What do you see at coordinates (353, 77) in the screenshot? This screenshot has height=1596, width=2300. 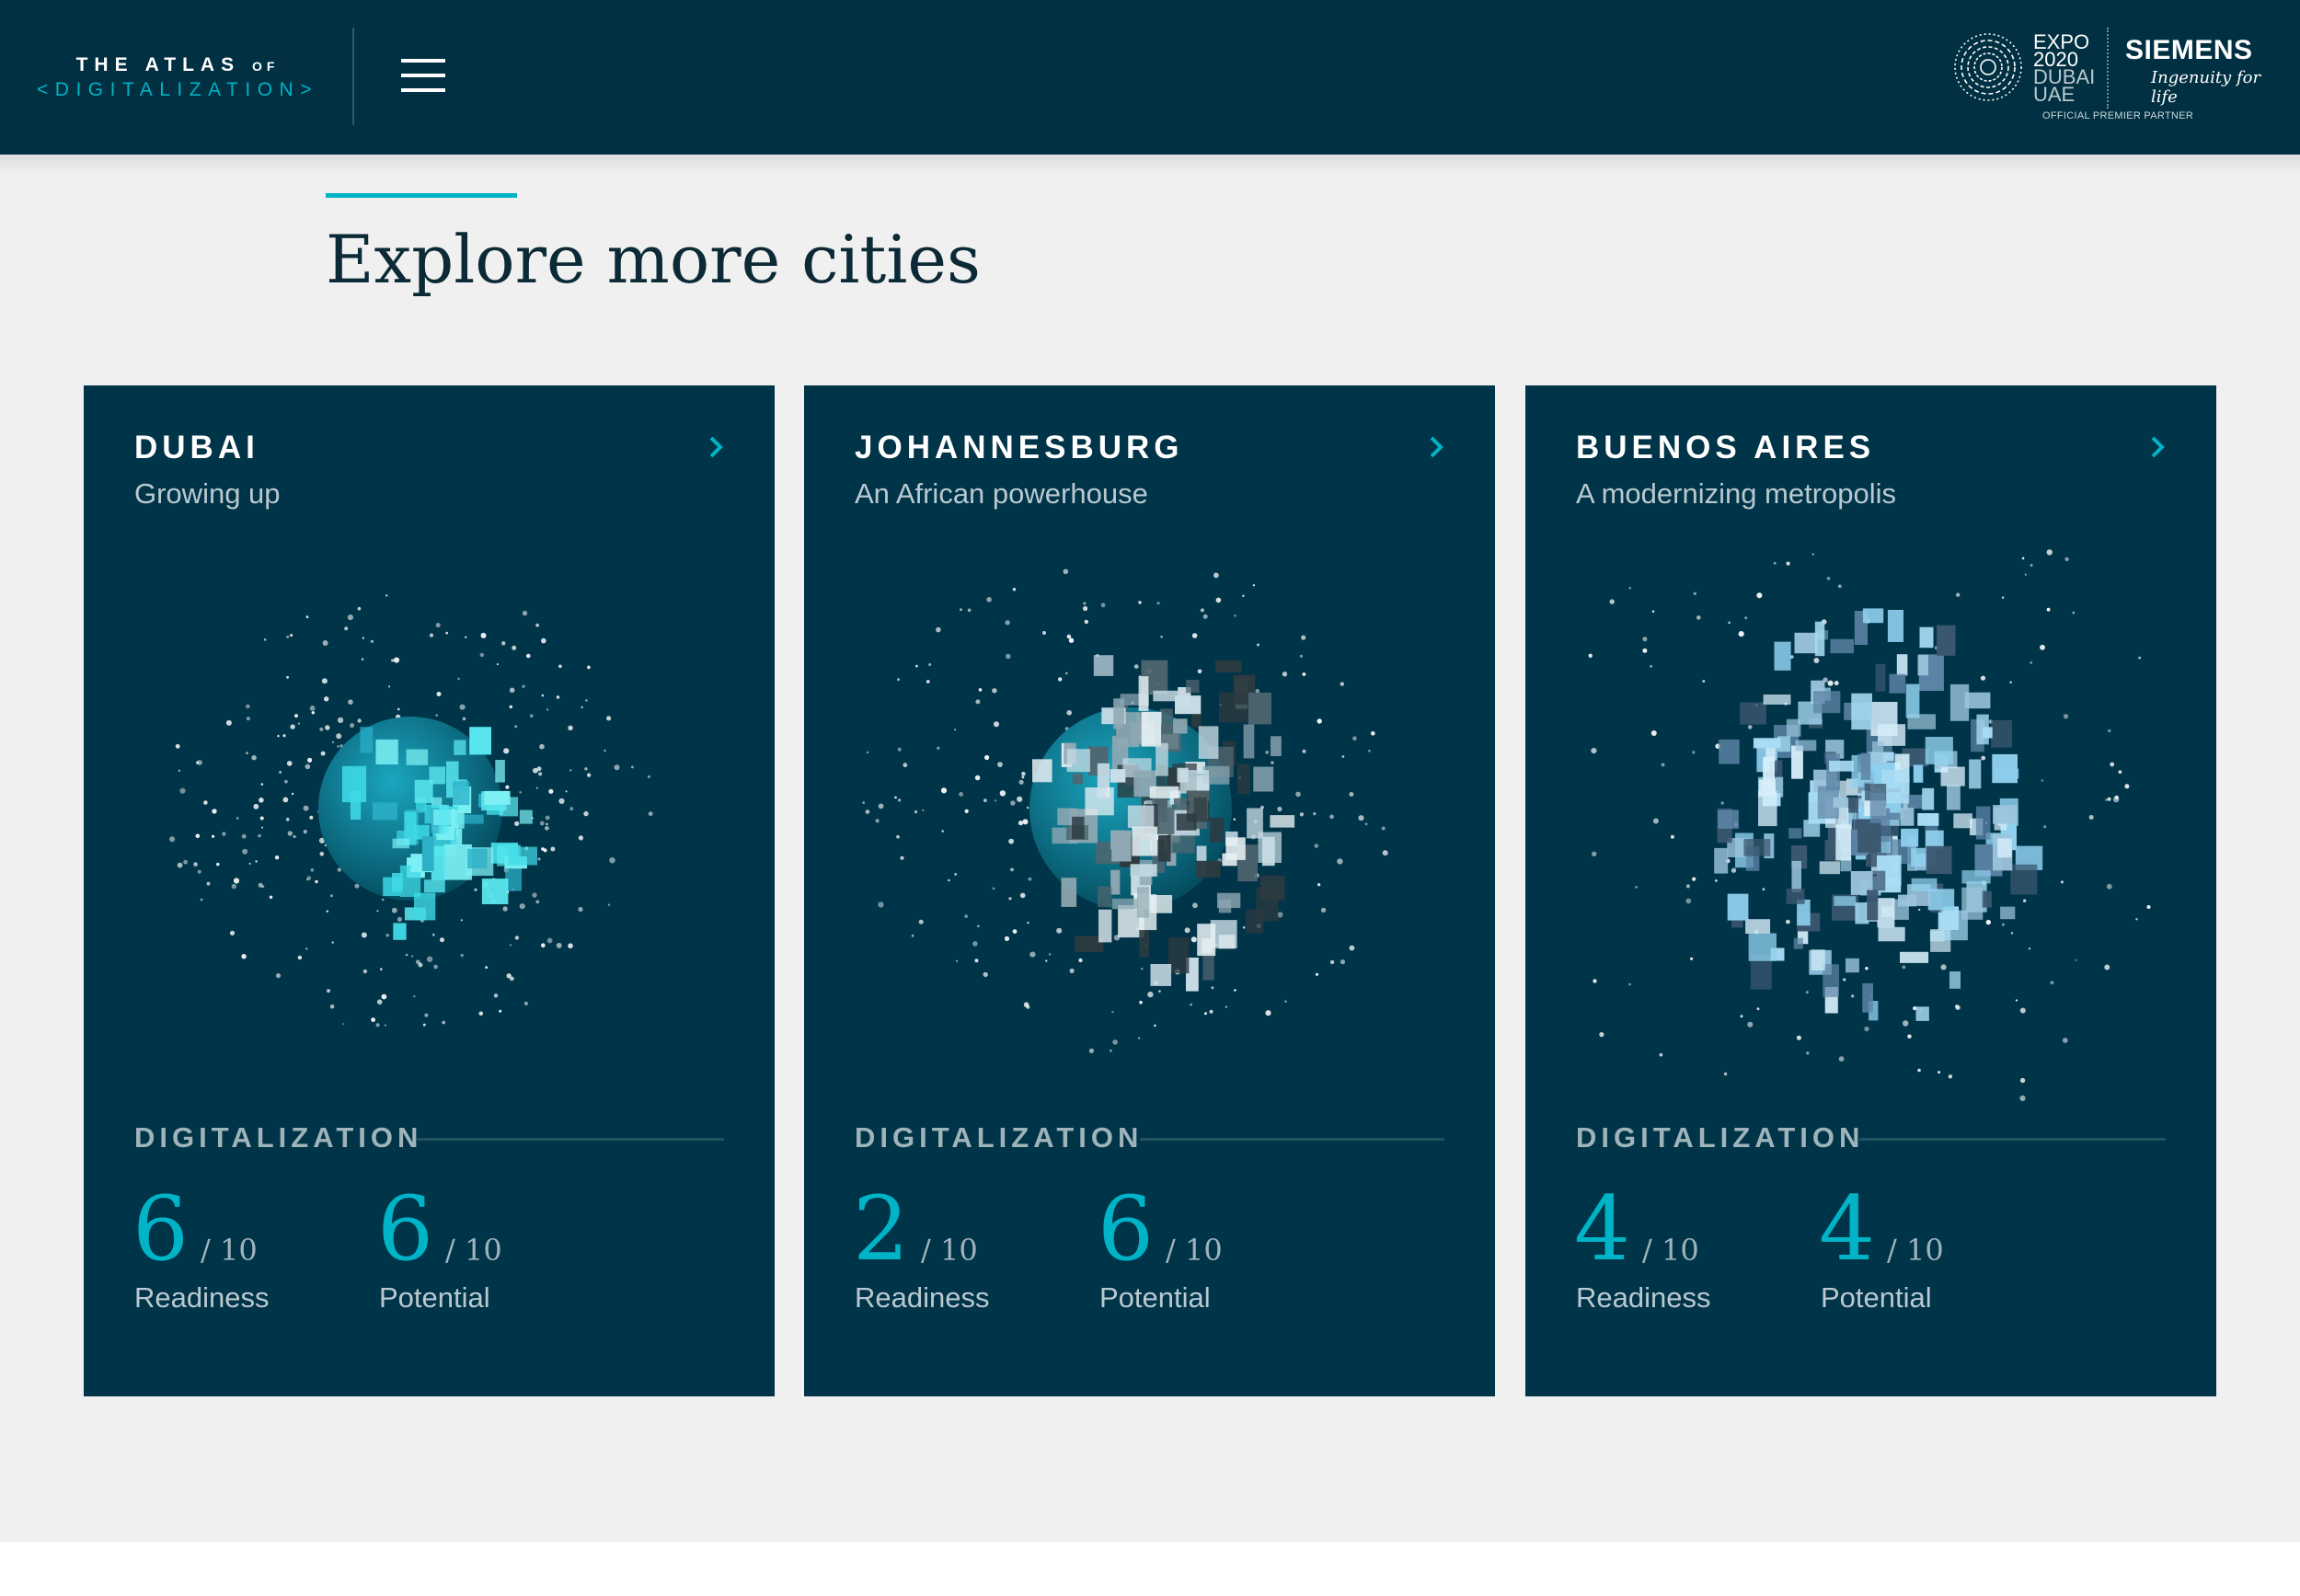 I see `header-divider` at bounding box center [353, 77].